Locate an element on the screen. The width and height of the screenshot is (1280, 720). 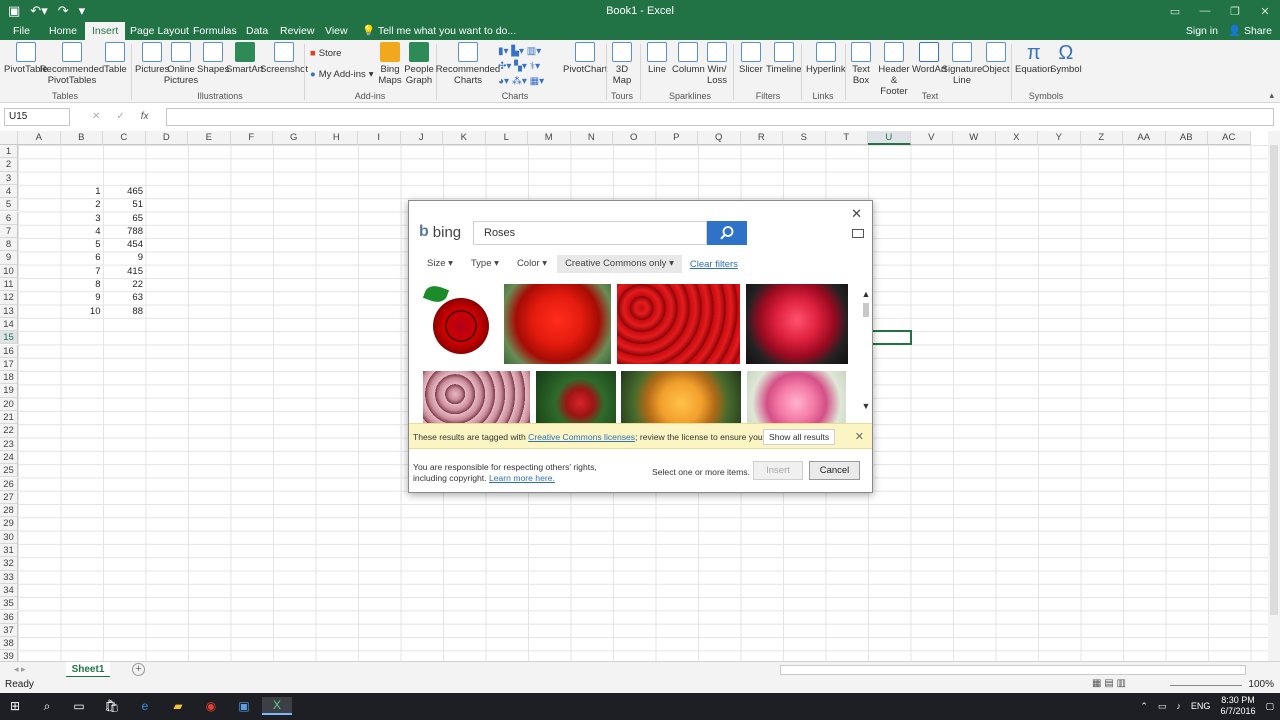
active-cell-u15 is located at coordinates (890, 337).